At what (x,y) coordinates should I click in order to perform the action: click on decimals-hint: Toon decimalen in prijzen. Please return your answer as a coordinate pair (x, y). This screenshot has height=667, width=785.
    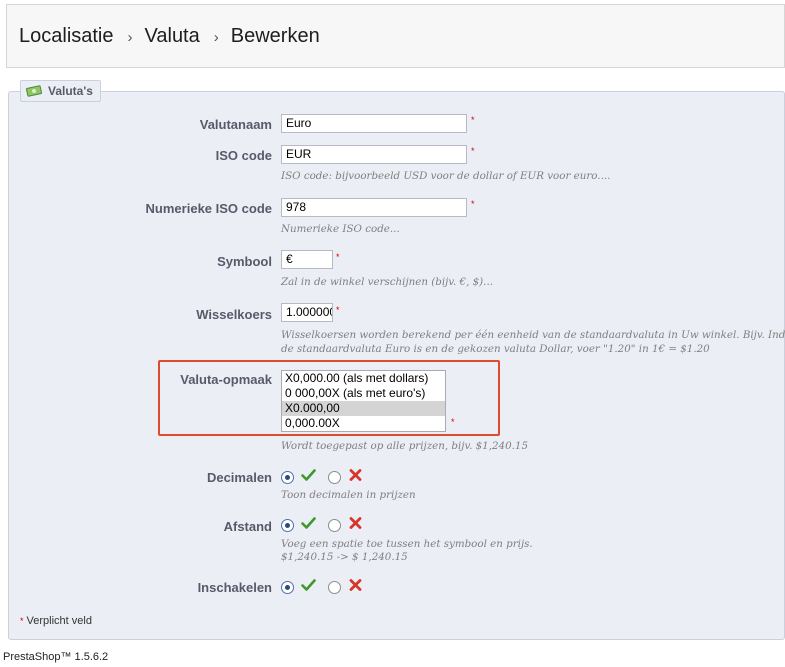
    Looking at the image, I should click on (348, 495).